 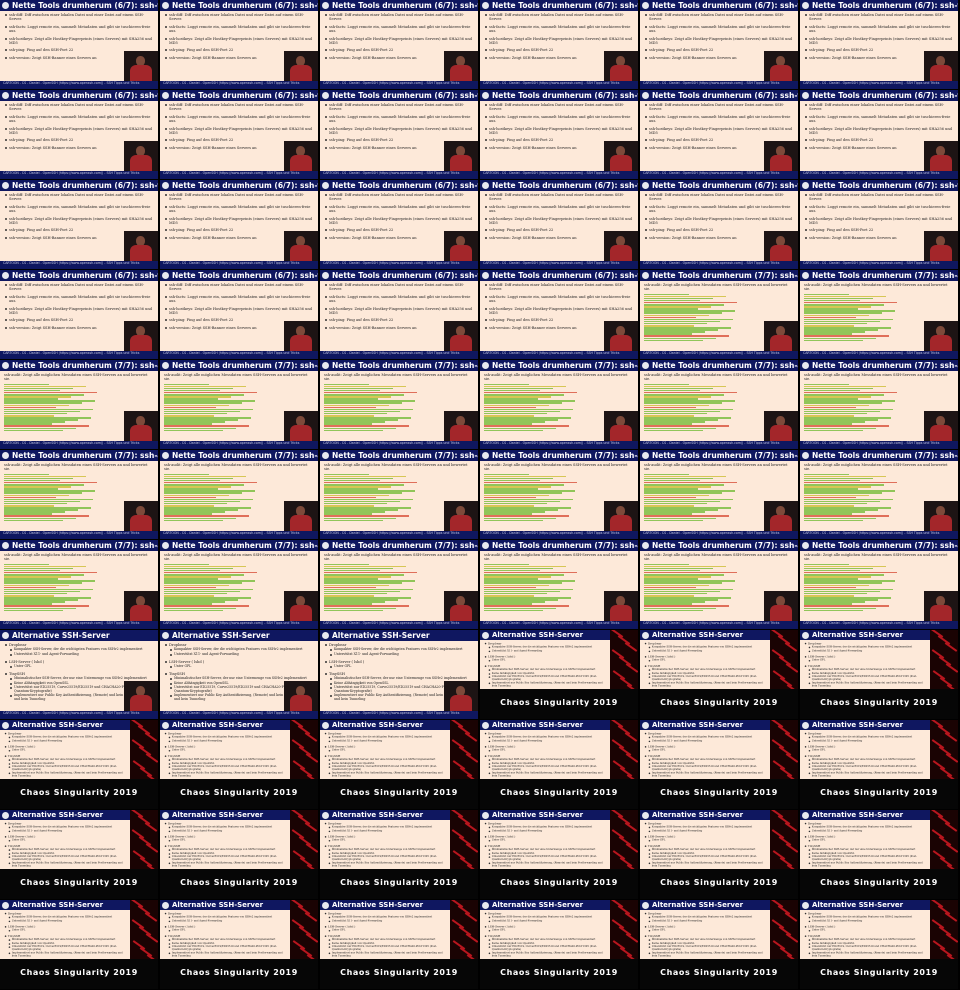 What do you see at coordinates (544, 748) in the screenshot?
I see `bullet-item: LSH-Server ( lshd ) Unter GPL` at bounding box center [544, 748].